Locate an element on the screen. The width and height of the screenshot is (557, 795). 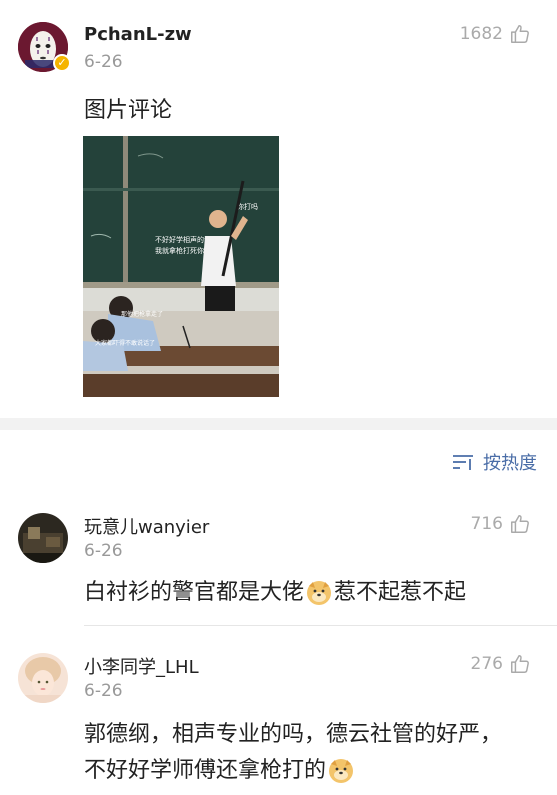
like-button: 276 is located at coordinates (501, 664).